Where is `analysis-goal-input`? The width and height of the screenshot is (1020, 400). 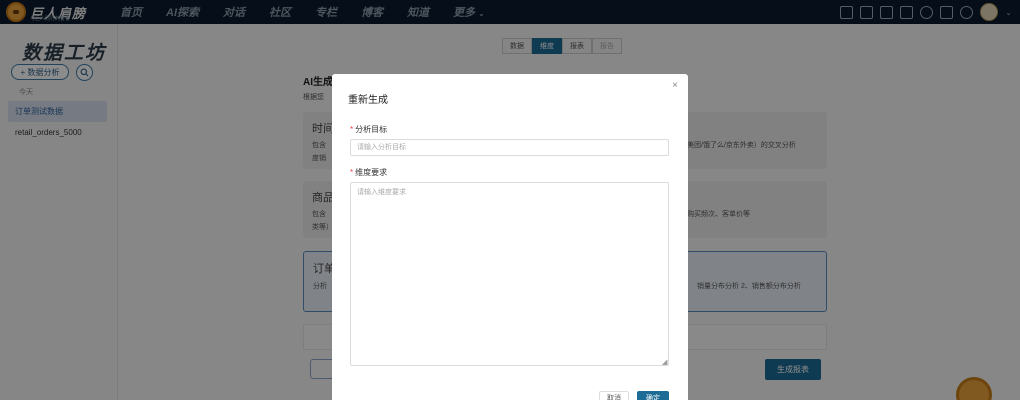
analysis-goal-input is located at coordinates (509, 147).